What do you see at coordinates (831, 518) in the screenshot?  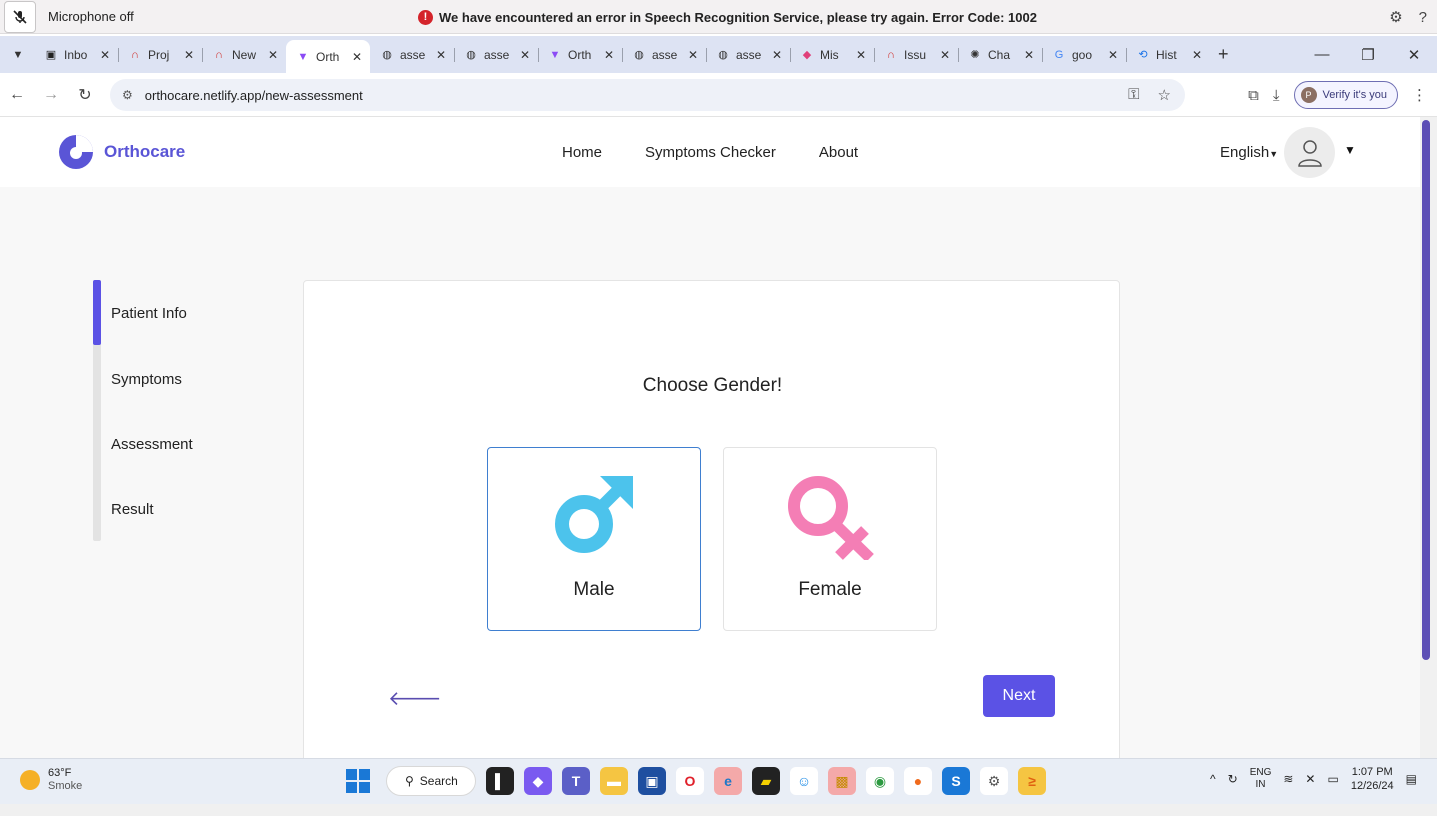 I see `female-symbol-icon` at bounding box center [831, 518].